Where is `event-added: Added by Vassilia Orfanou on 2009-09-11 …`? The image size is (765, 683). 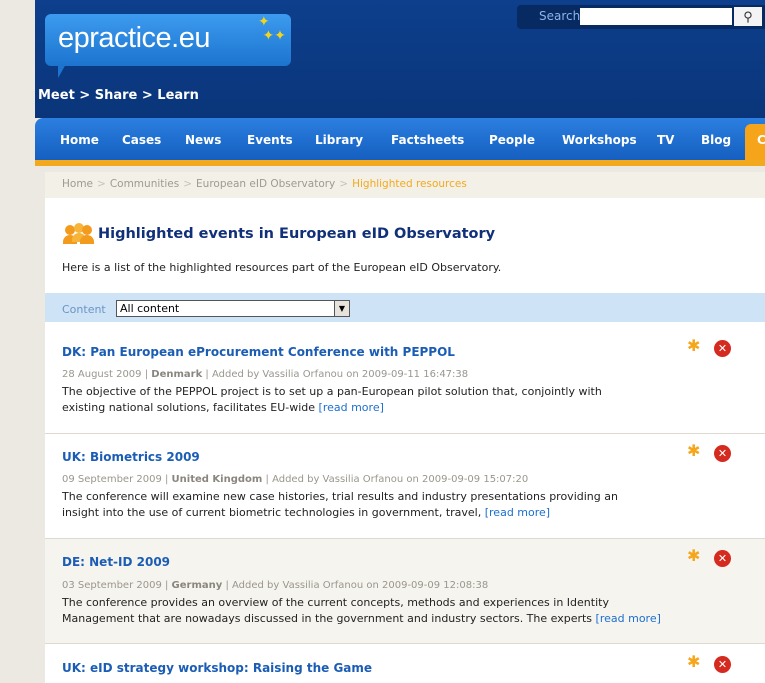 event-added: Added by Vassilia Orfanou on 2009-09-11 … is located at coordinates (340, 374).